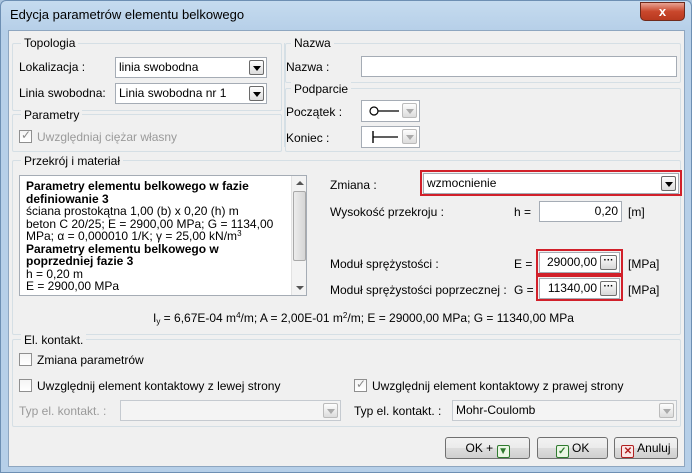  What do you see at coordinates (572, 288) in the screenshot?
I see `shear-value: 11340,00` at bounding box center [572, 288].